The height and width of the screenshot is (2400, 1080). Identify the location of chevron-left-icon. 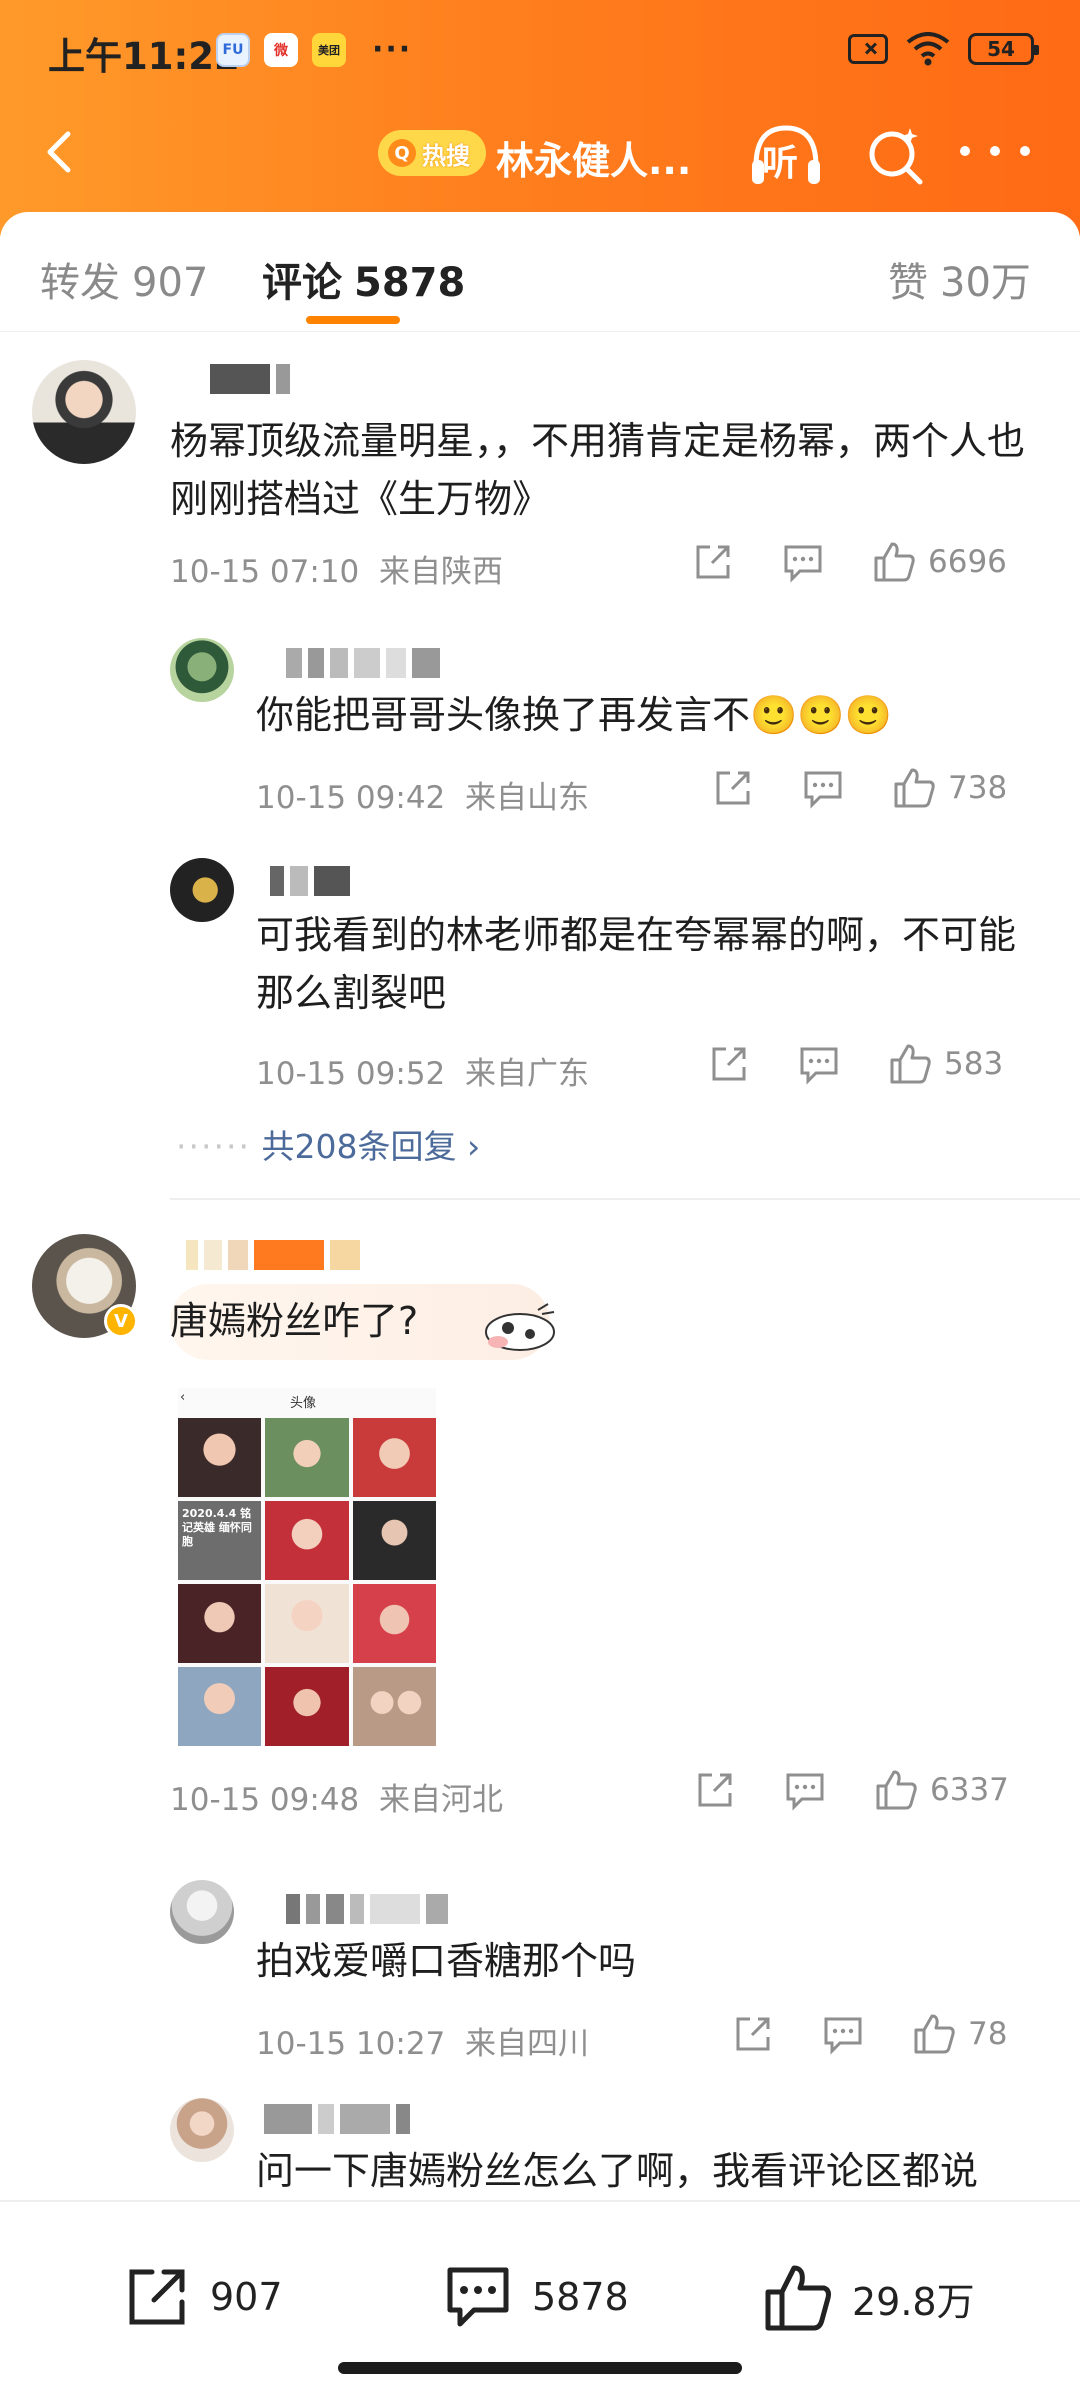
(59, 152).